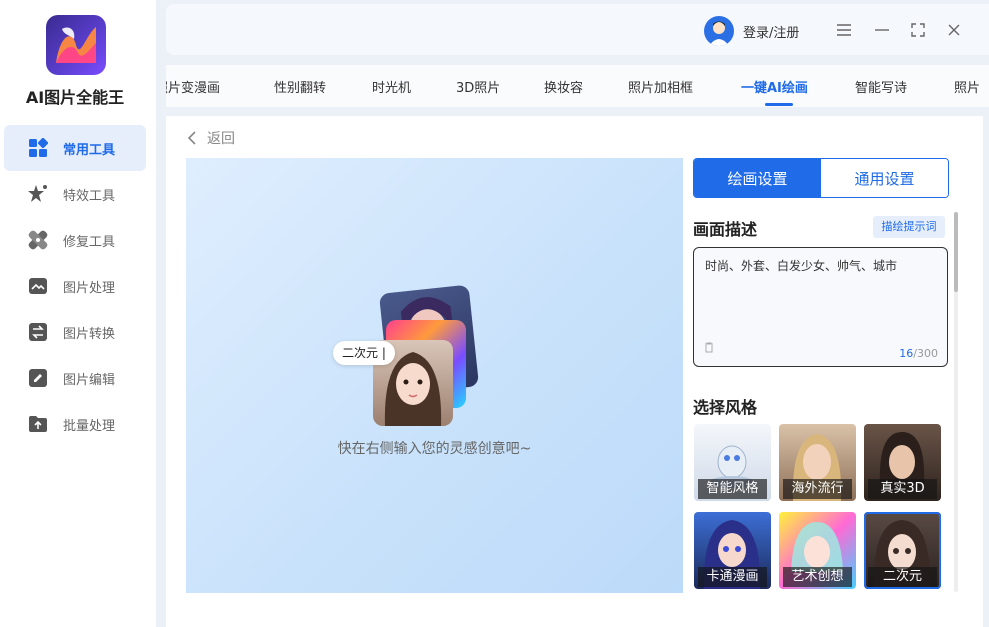 The height and width of the screenshot is (627, 989). Describe the element at coordinates (925, 353) in the screenshot. I see `char-max: /300` at that location.